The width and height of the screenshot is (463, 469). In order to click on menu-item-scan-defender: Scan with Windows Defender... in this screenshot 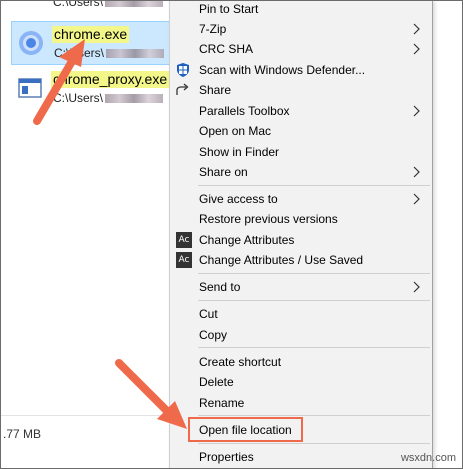, I will do `click(301, 70)`.